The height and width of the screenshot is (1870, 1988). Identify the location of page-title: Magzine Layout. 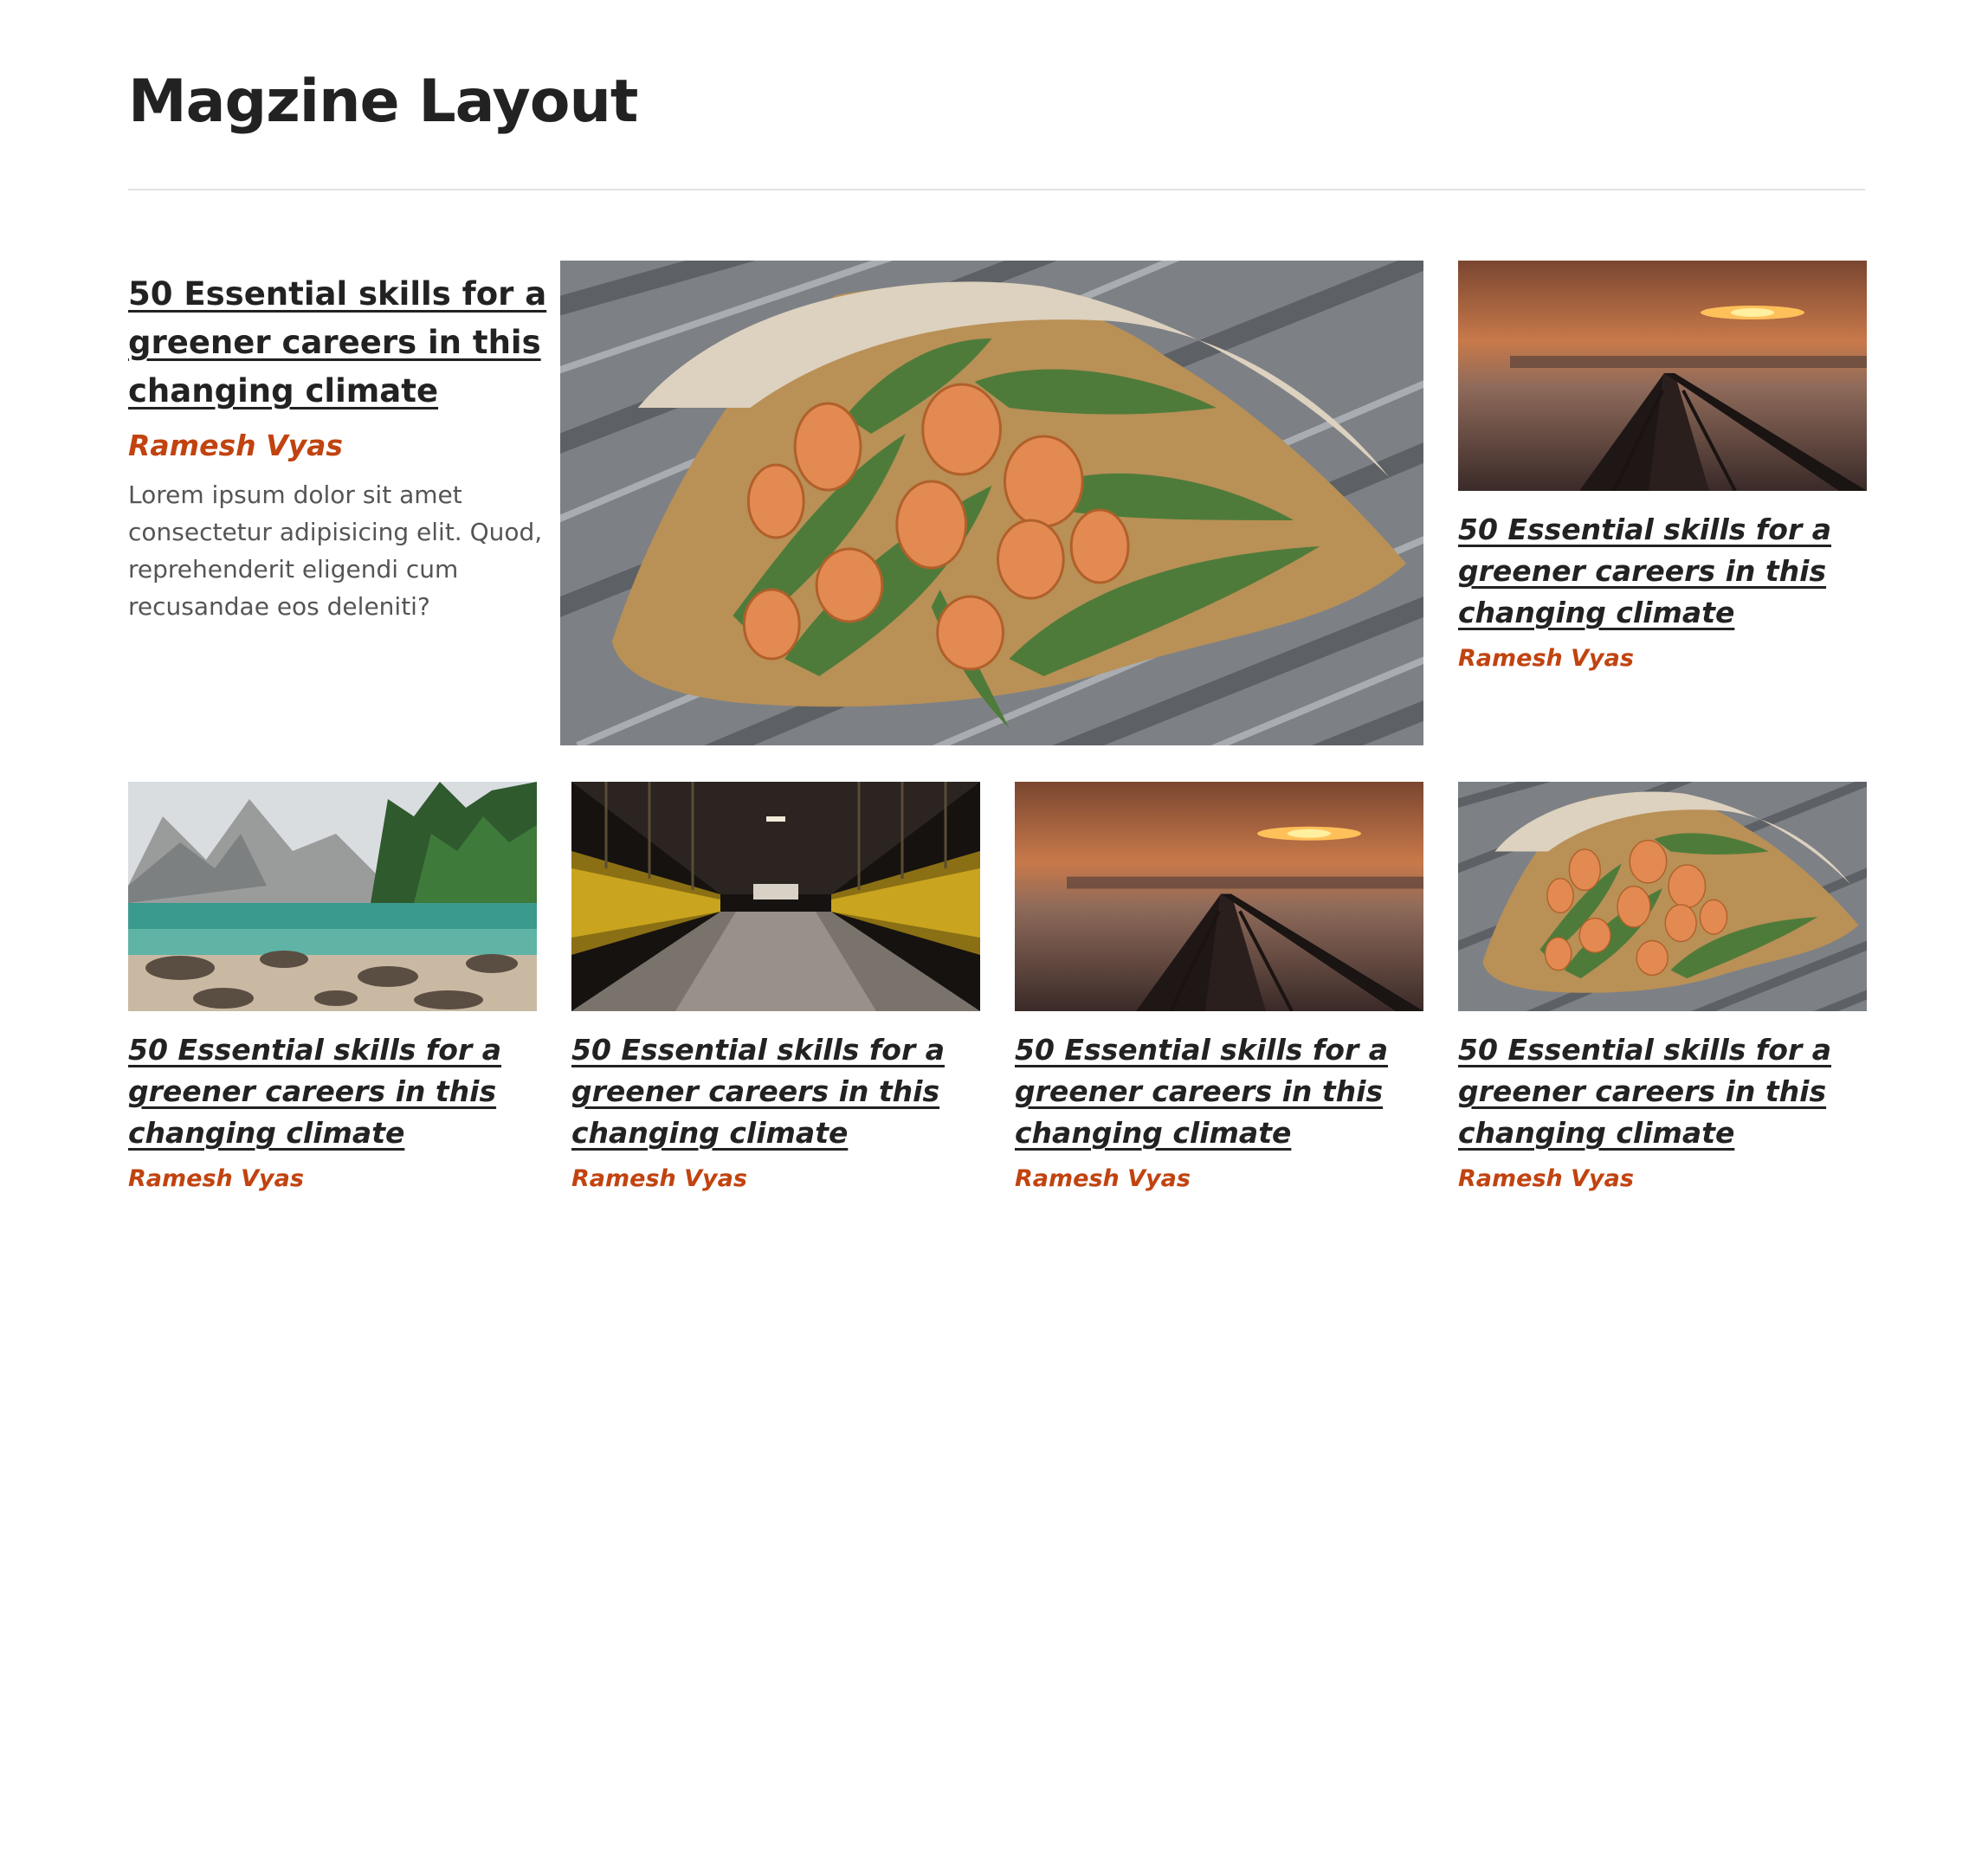
(383, 102).